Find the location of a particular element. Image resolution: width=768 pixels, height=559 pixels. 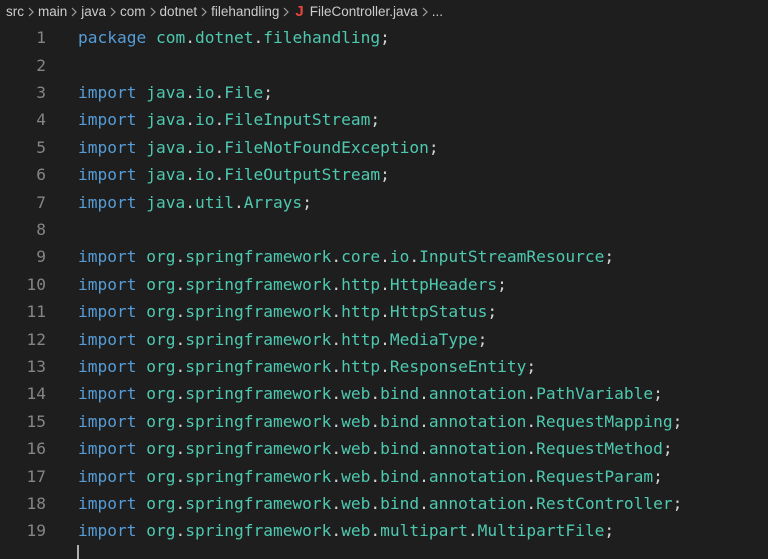

line-number: 12 is located at coordinates (36, 339).